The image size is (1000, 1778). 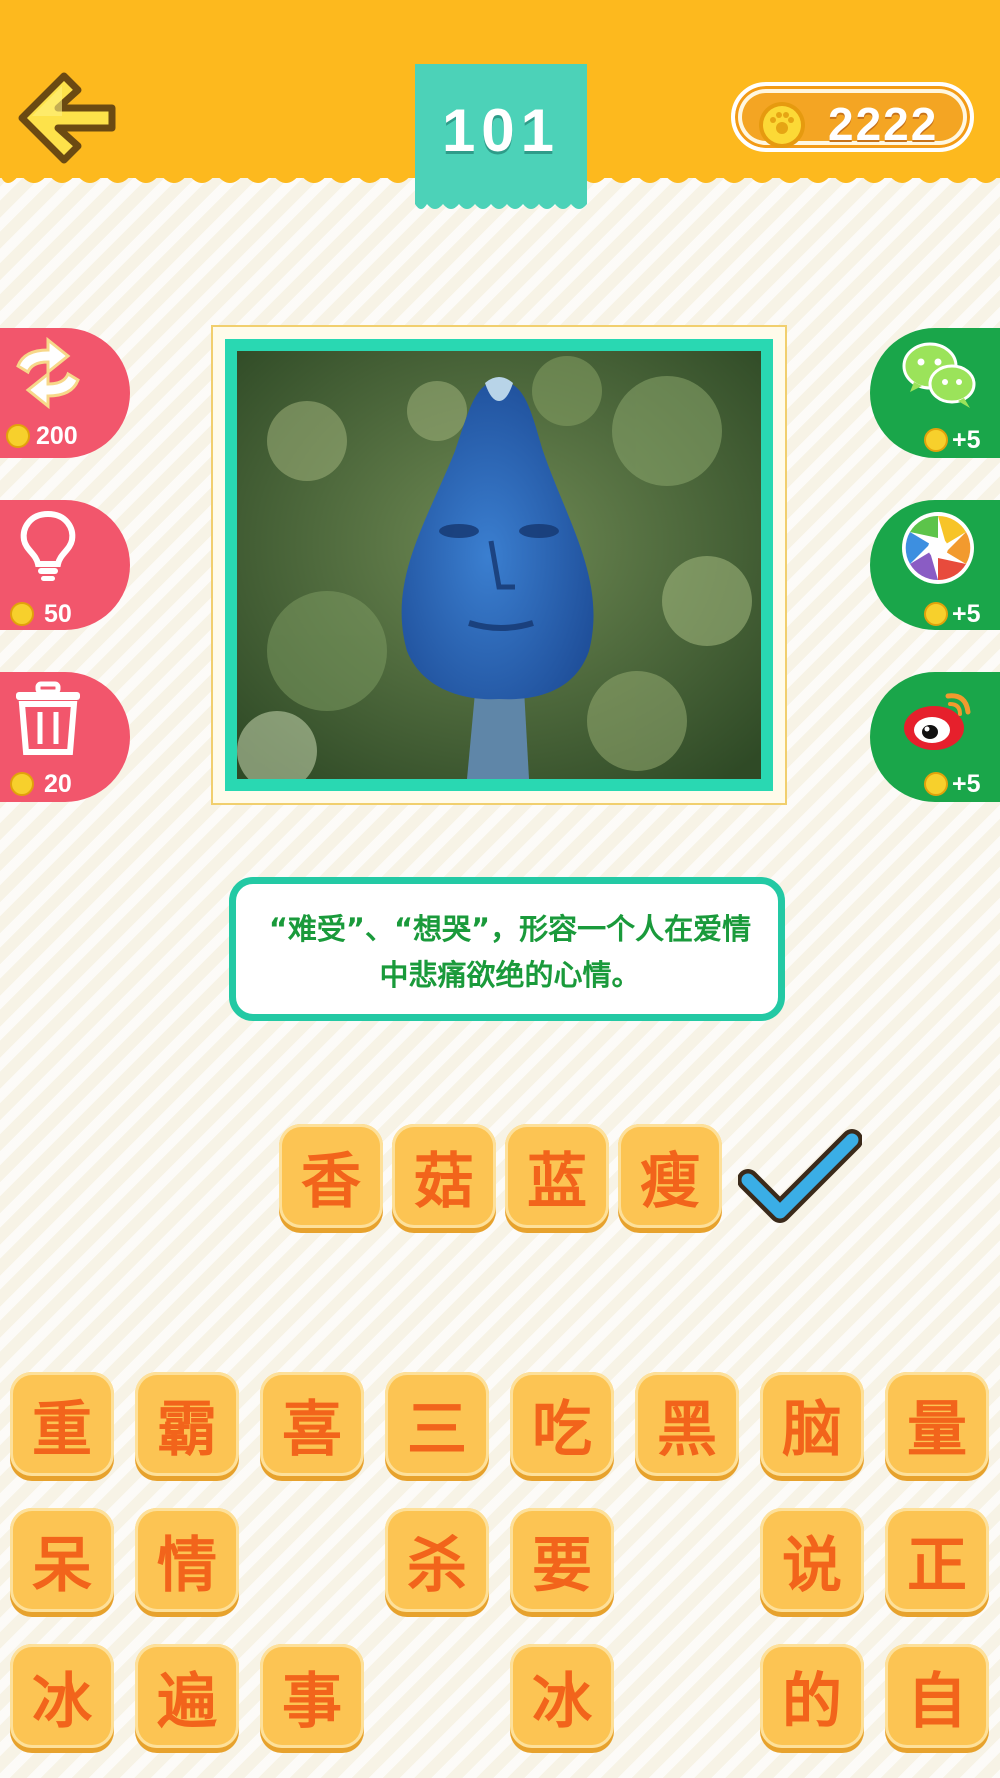 What do you see at coordinates (557, 1176) in the screenshot?
I see `answer-slot: 蓝` at bounding box center [557, 1176].